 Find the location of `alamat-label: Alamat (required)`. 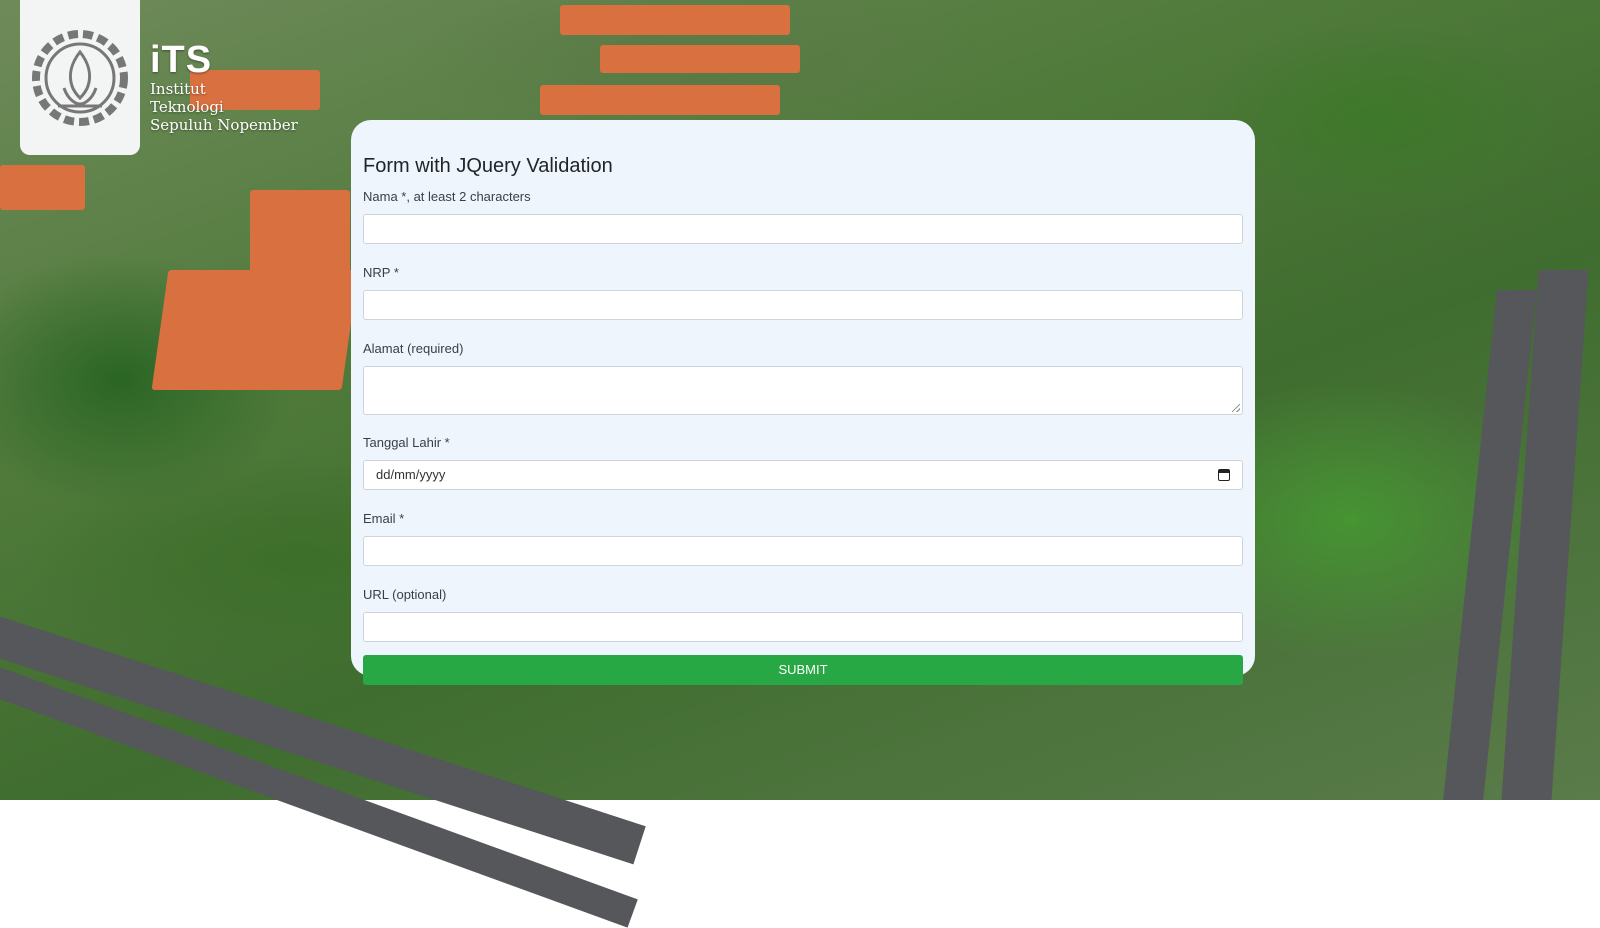

alamat-label: Alamat (required) is located at coordinates (413, 348).